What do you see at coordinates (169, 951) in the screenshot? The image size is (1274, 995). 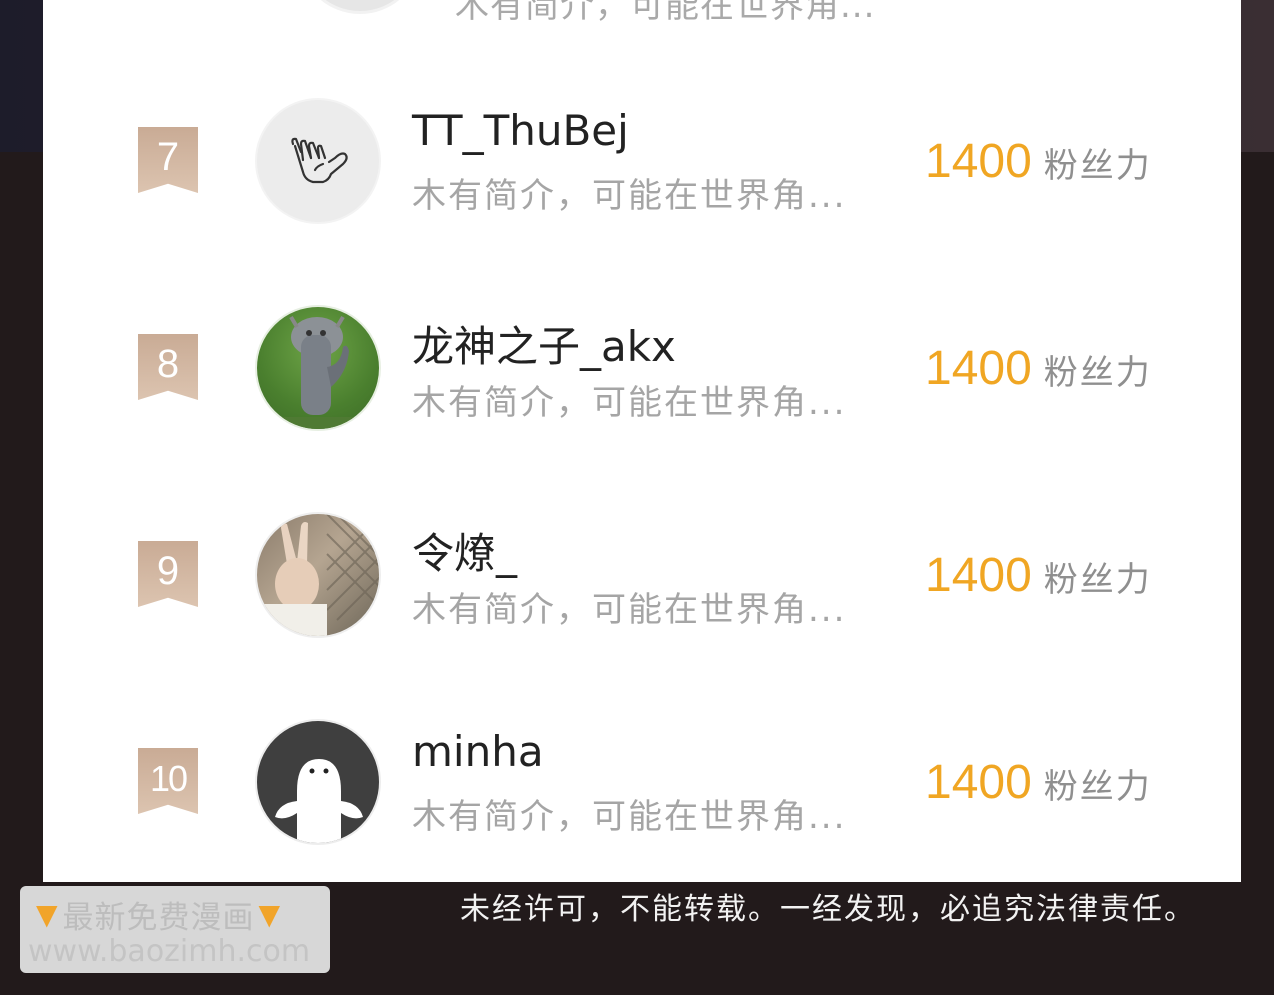 I see `watermark-url: www.baozimh.com` at bounding box center [169, 951].